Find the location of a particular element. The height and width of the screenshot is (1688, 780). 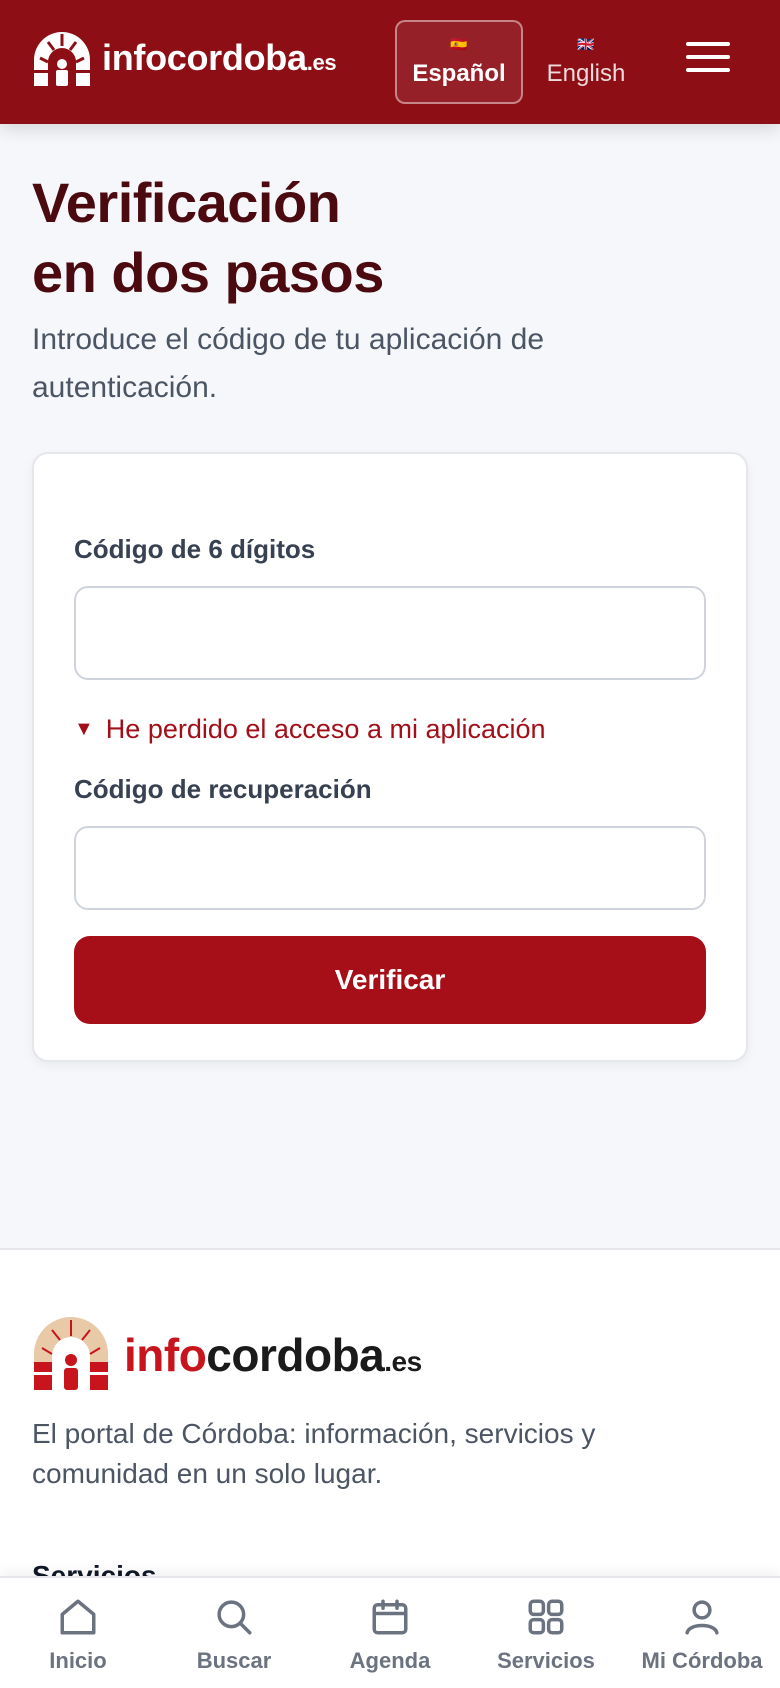

code-input is located at coordinates (390, 633).